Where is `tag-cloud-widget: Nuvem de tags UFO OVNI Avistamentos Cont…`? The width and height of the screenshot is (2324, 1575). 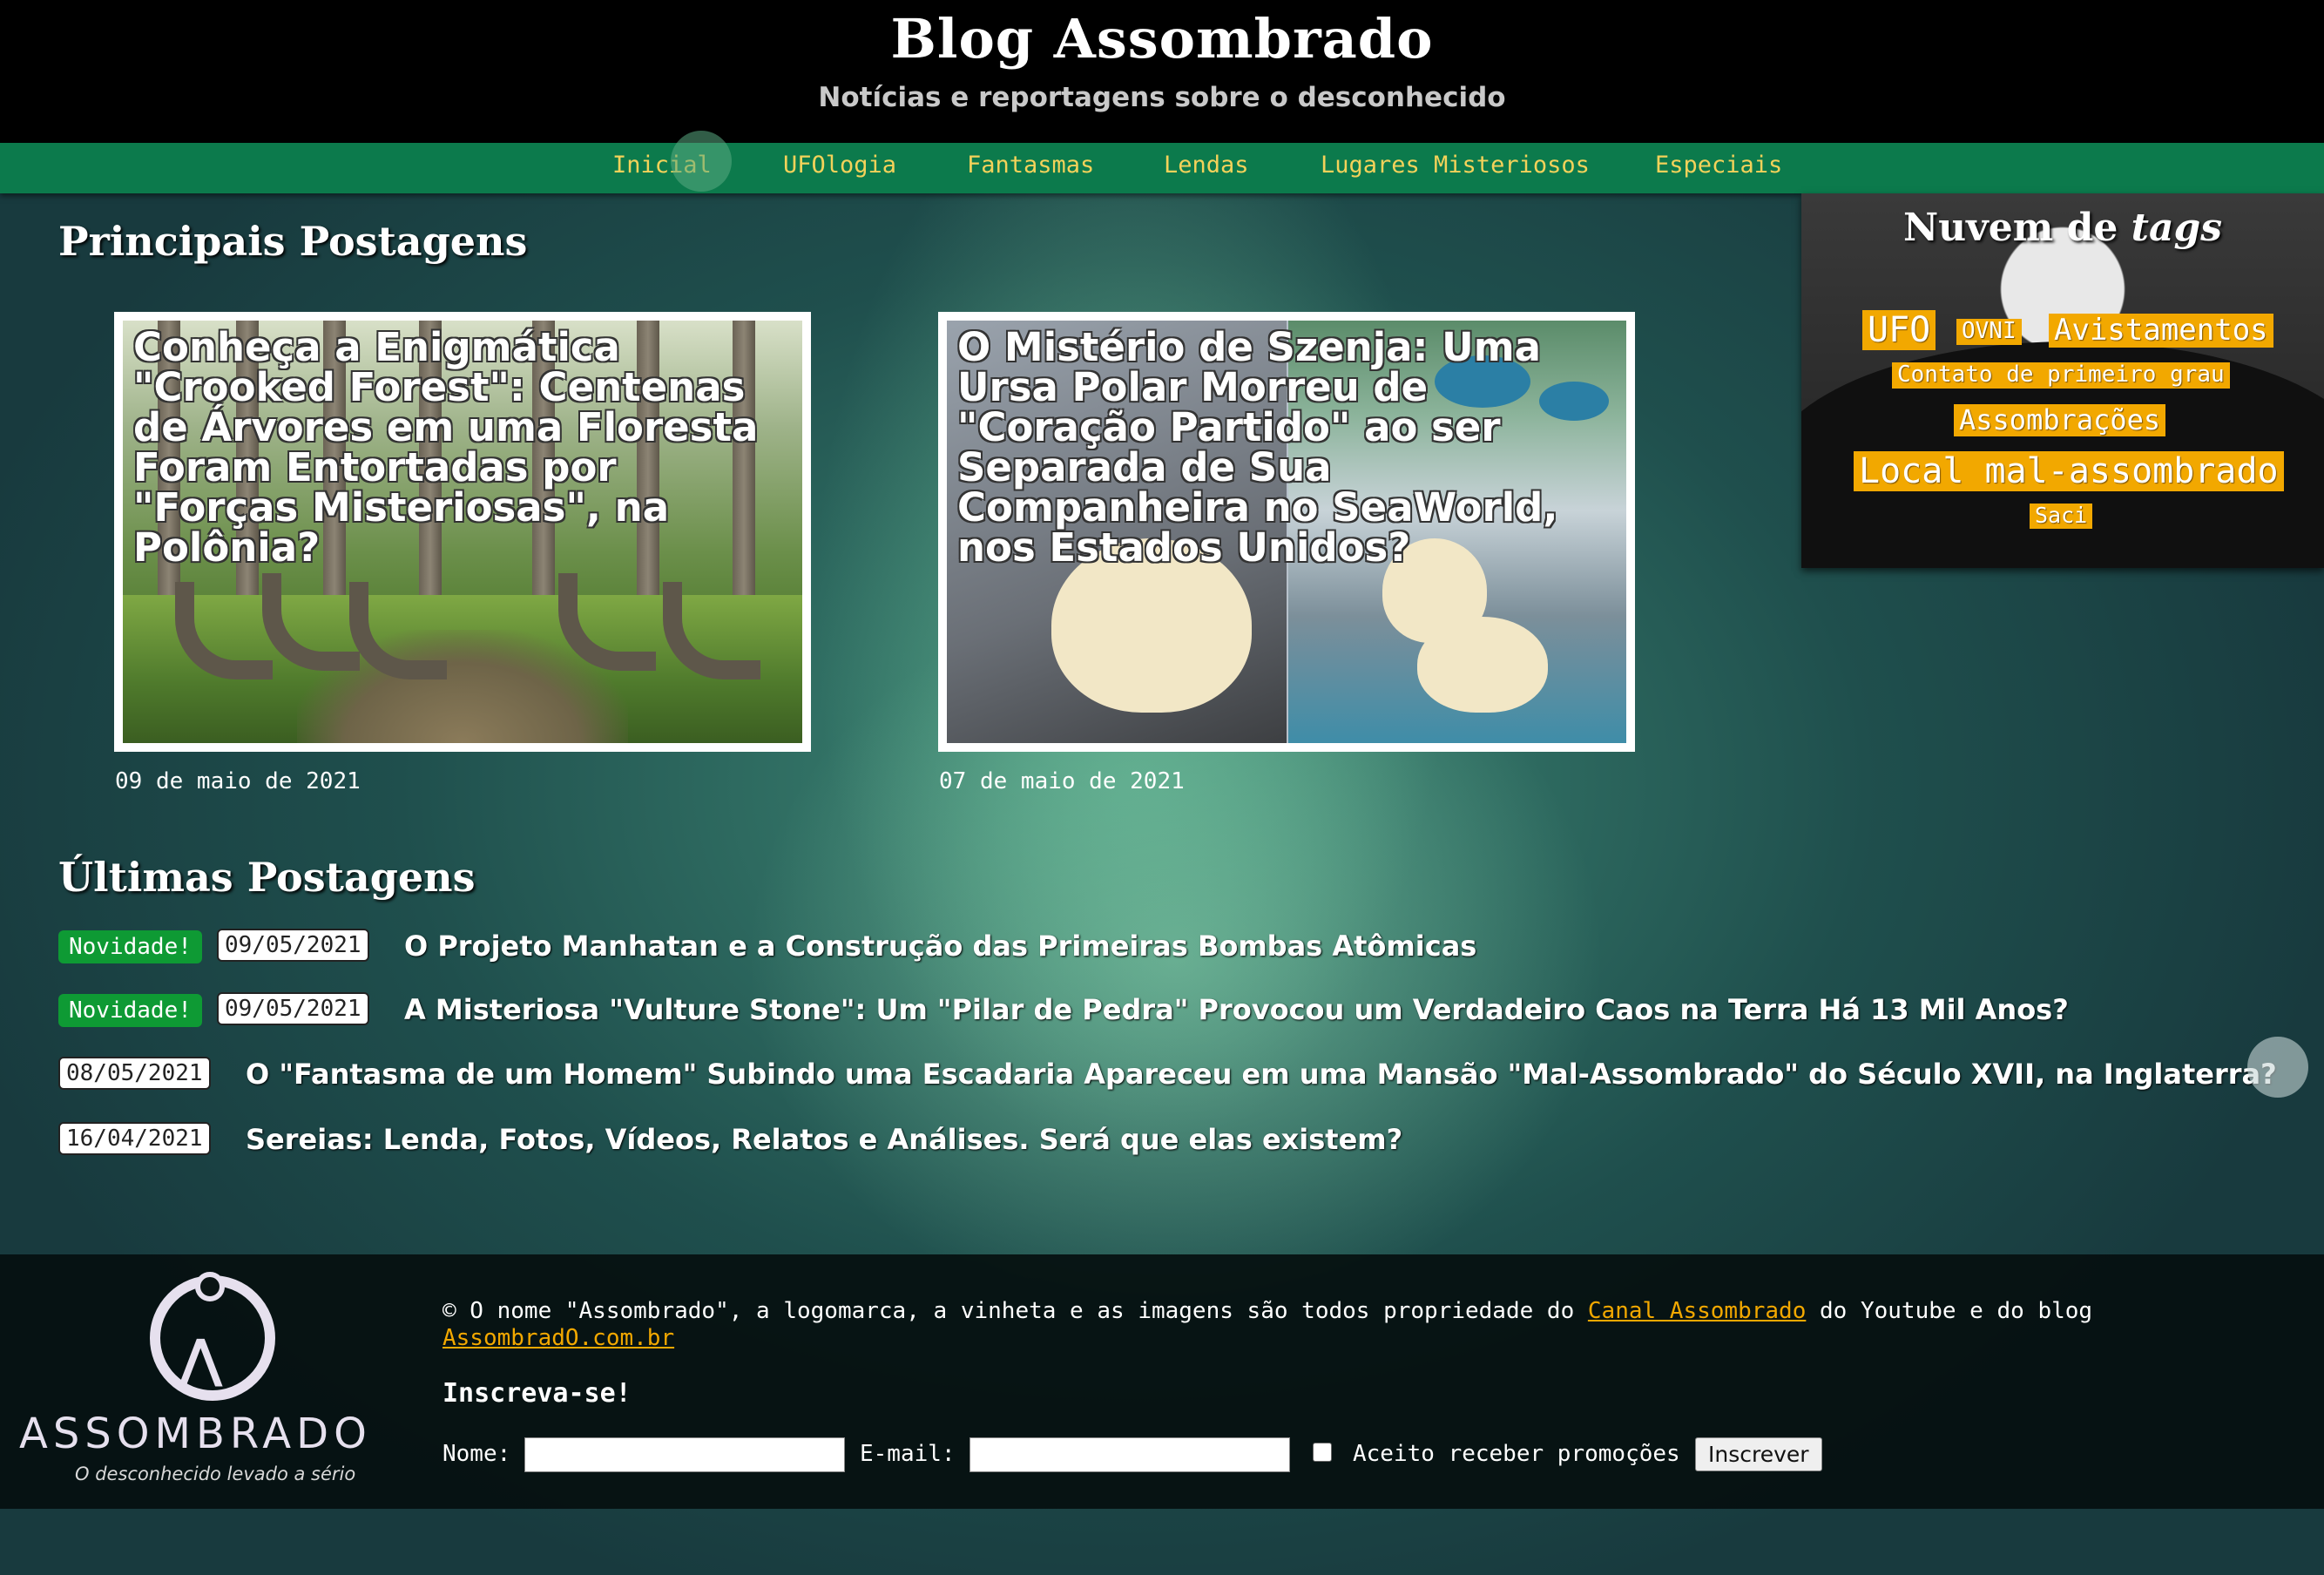
tag-cloud-widget: Nuvem de tags UFO OVNI Avistamentos Cont… is located at coordinates (2062, 381).